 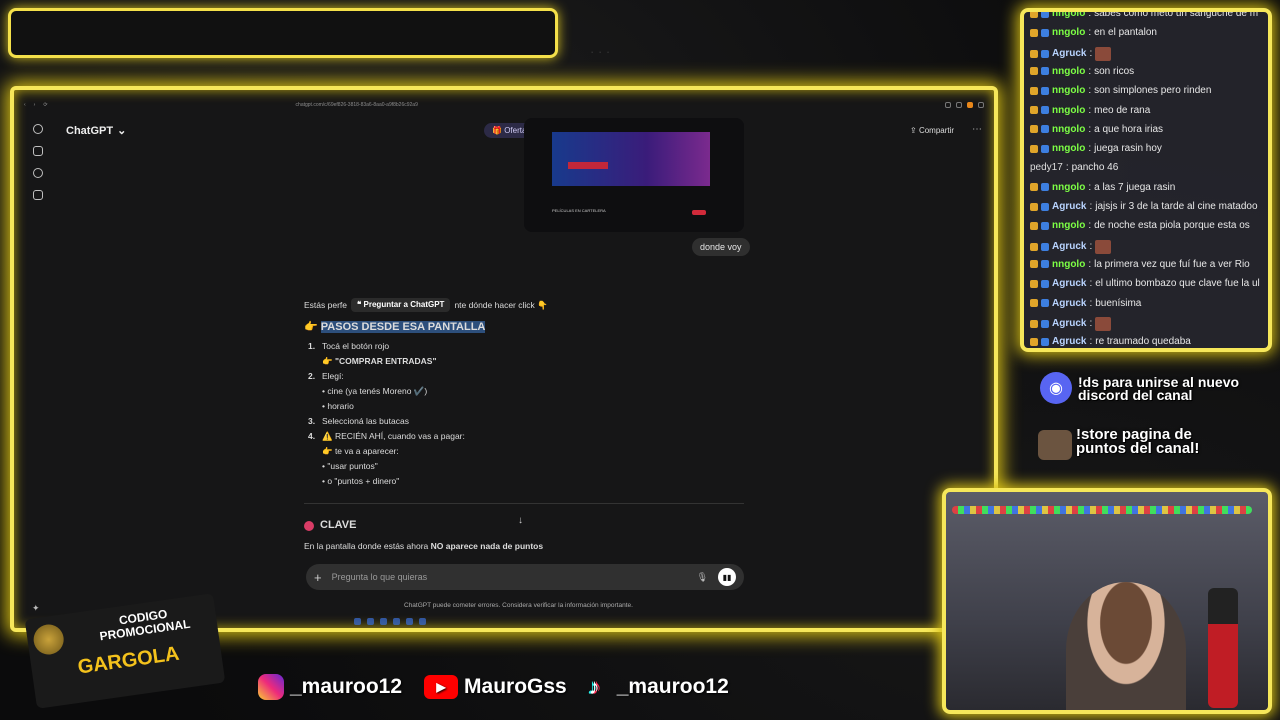 What do you see at coordinates (588, 165) in the screenshot?
I see `buy-tickets-thumbnail` at bounding box center [588, 165].